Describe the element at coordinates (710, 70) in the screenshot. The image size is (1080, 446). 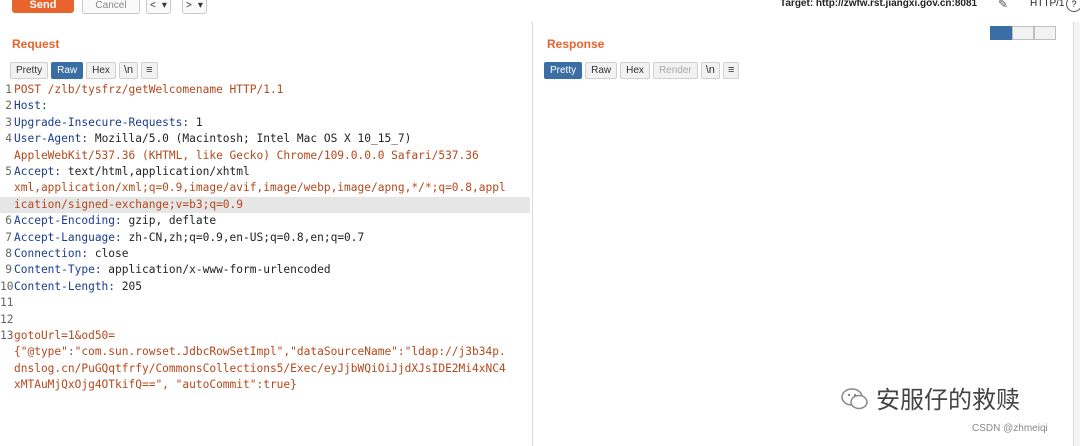
I see `response-newline-toggle-icon: \n` at that location.